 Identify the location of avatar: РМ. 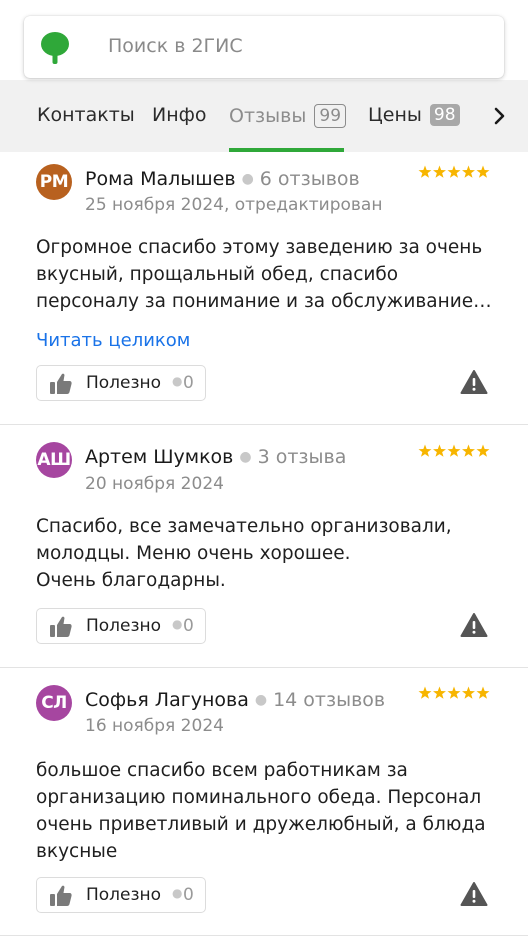
(54, 182).